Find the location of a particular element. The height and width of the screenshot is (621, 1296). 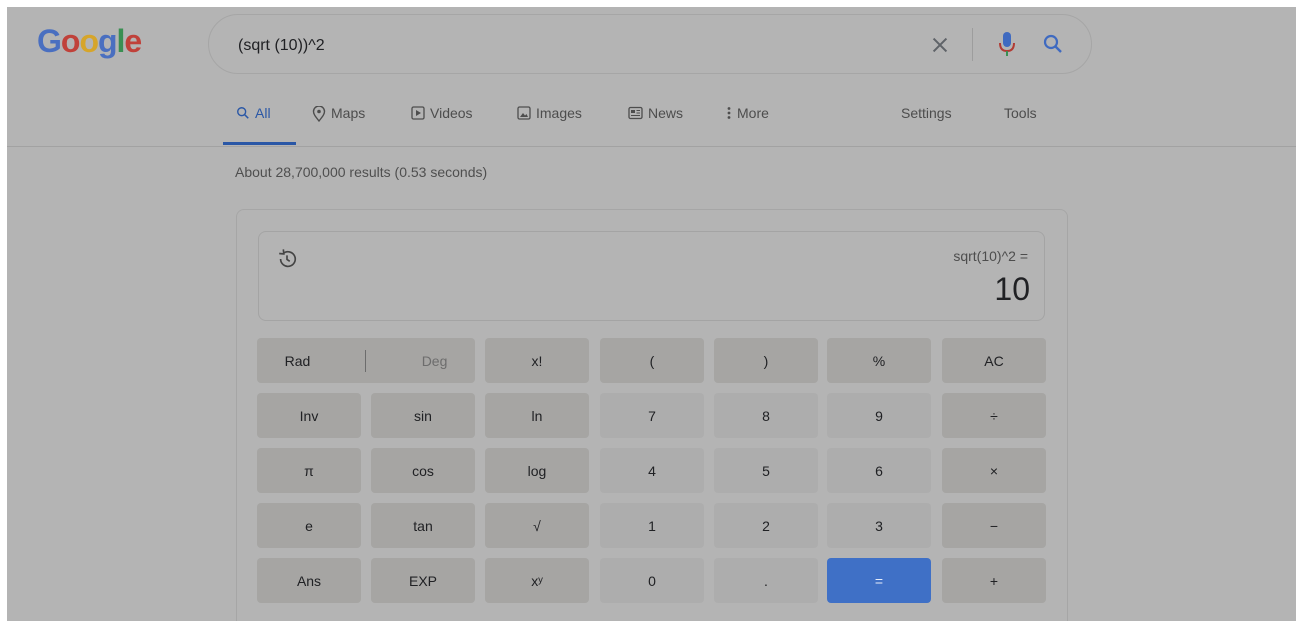

result-stats: About 28,700,000 results (0.53 seconds) is located at coordinates (361, 172).